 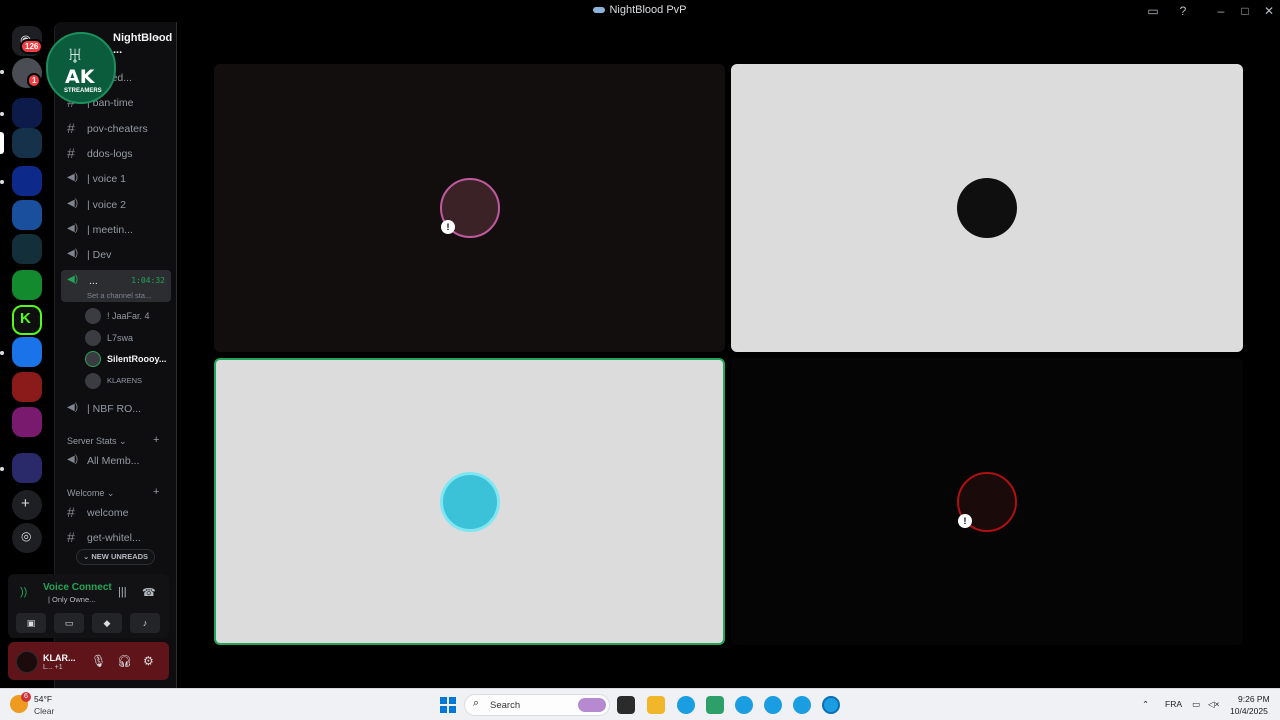 What do you see at coordinates (27, 320) in the screenshot?
I see `kick-server-icon: K` at bounding box center [27, 320].